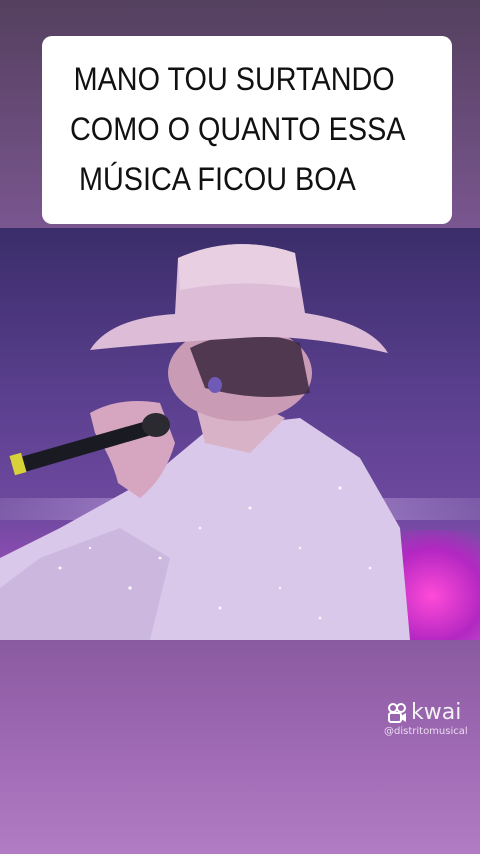 Image resolution: width=480 pixels, height=854 pixels. What do you see at coordinates (215, 385) in the screenshot?
I see `in-ear-monitor-icon` at bounding box center [215, 385].